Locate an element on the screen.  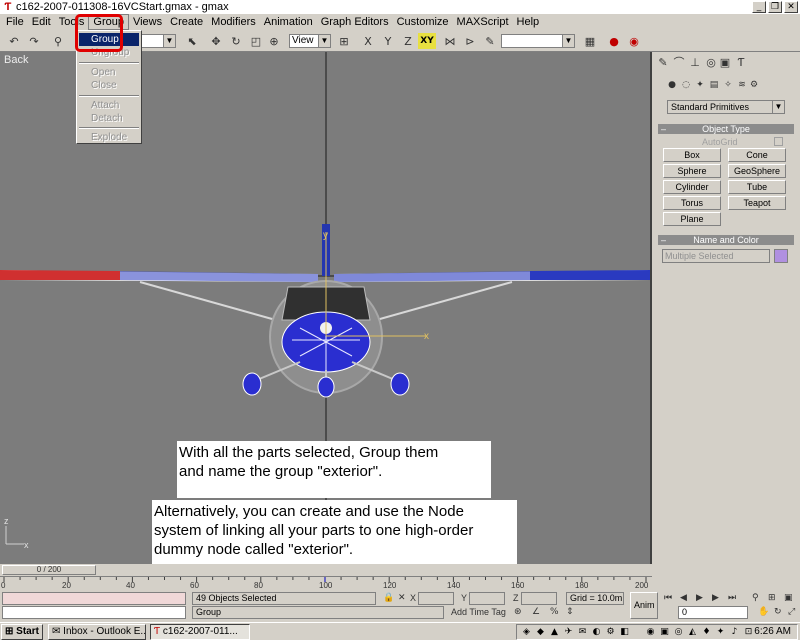
restrict-y-icon: Y is located at coordinates (388, 41).